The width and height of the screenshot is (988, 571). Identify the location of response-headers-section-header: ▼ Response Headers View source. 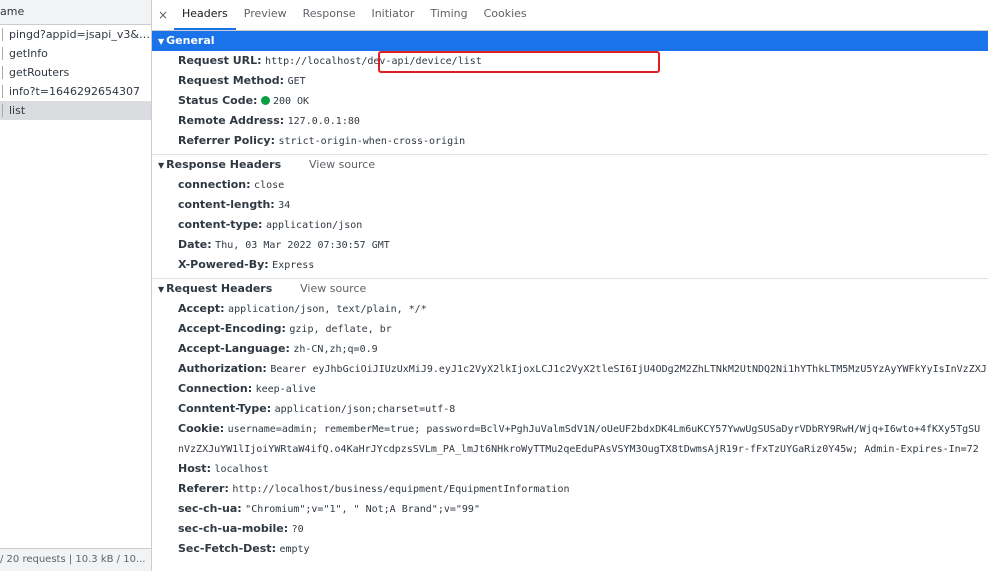
(570, 165).